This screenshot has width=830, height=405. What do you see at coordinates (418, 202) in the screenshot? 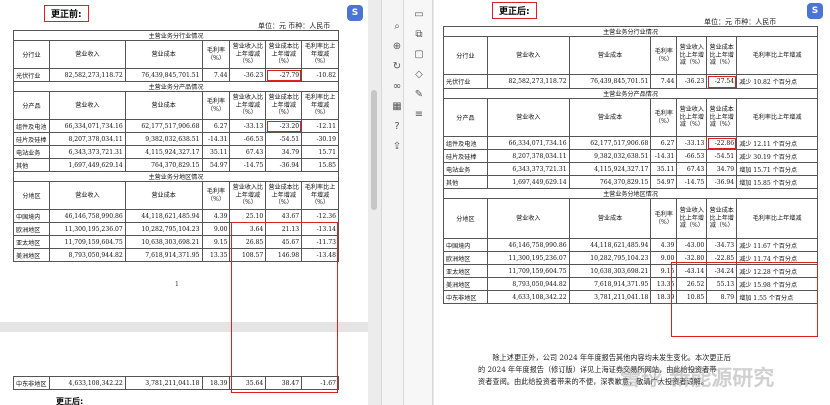
I see `side-toolbar: ▭ ⧉ ▢ ◇ ✎ ≡` at bounding box center [418, 202].